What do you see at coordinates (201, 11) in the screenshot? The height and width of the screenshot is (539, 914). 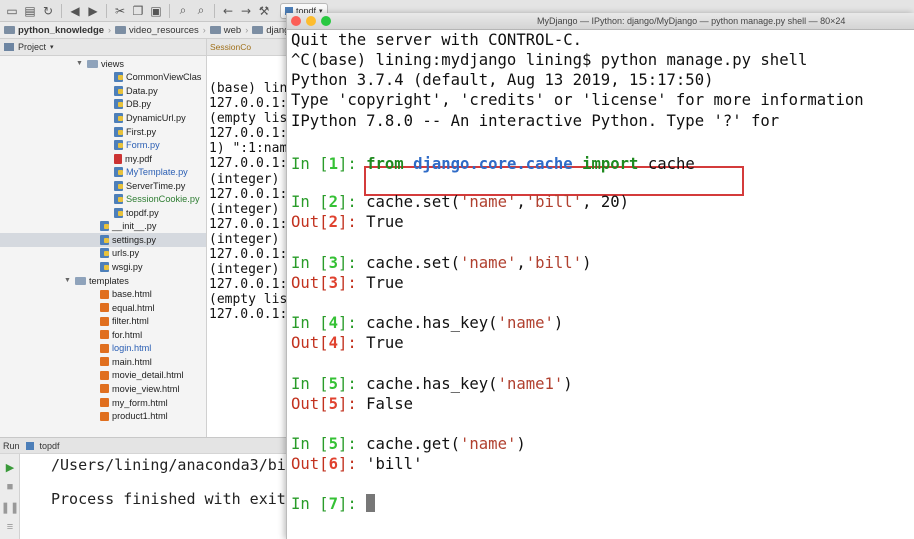 I see `replace-icon: ⌕` at bounding box center [201, 11].